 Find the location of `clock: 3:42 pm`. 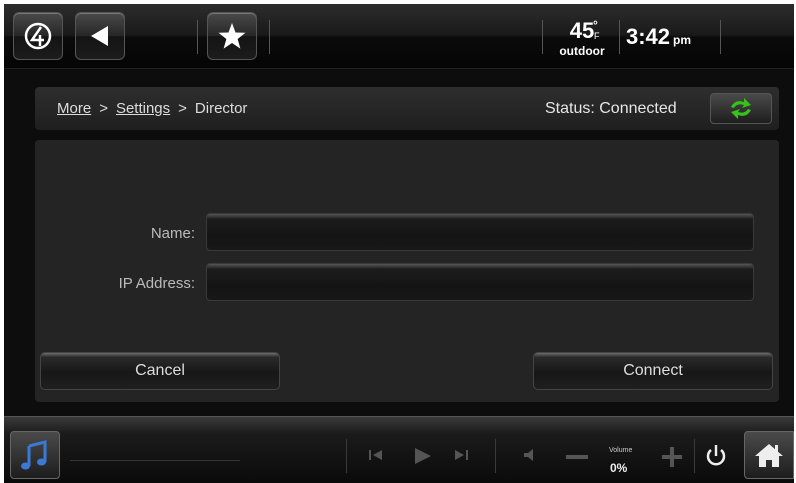

clock: 3:42 pm is located at coordinates (658, 37).